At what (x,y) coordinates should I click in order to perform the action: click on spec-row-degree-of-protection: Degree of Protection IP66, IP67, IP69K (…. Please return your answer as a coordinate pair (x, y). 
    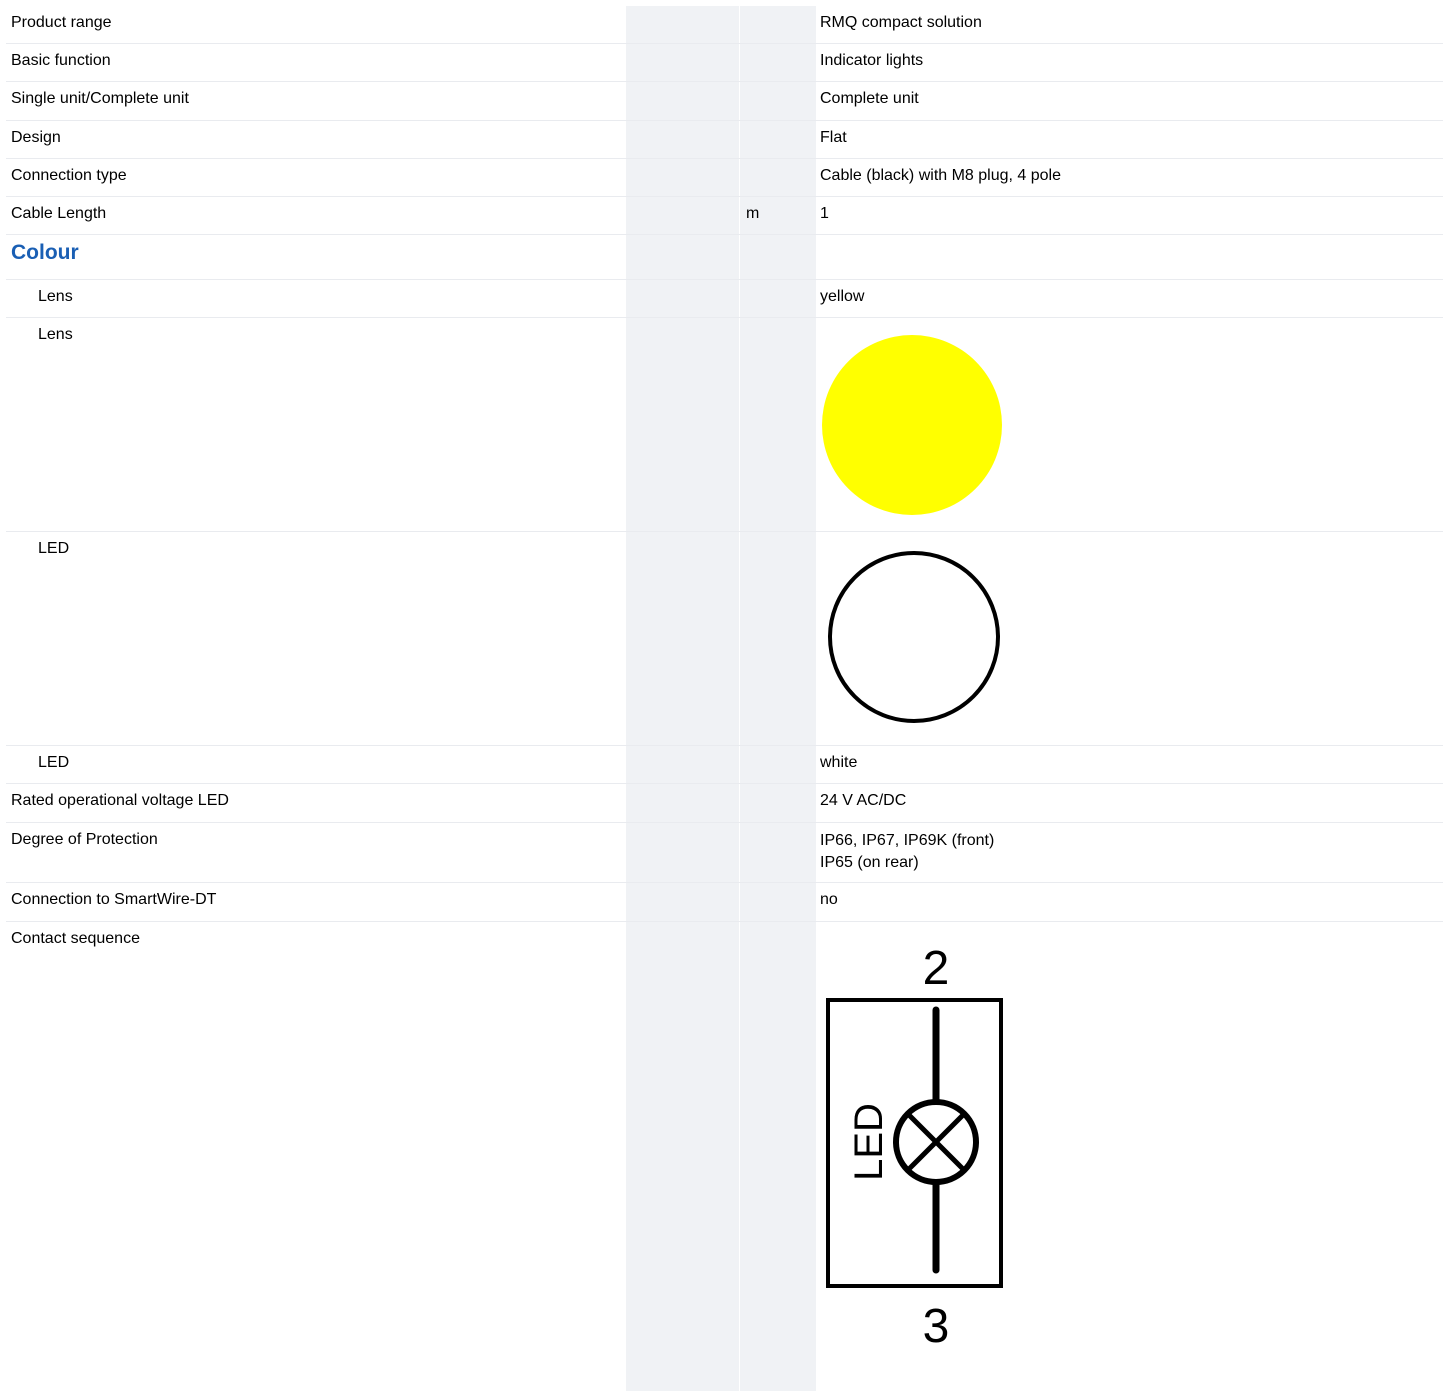
    Looking at the image, I should click on (724, 853).